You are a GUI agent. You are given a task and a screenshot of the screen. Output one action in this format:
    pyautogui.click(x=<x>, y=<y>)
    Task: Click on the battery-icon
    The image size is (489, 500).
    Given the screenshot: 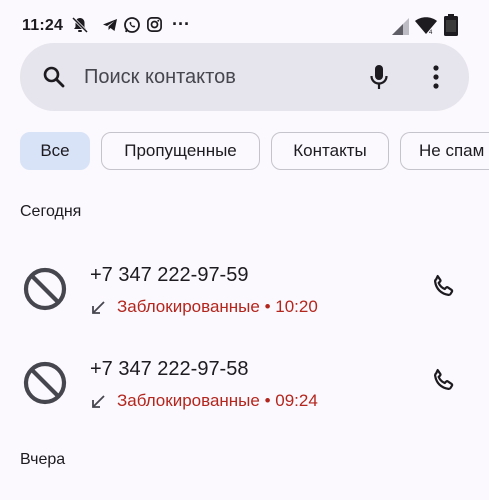 What is the action you would take?
    pyautogui.click(x=451, y=25)
    